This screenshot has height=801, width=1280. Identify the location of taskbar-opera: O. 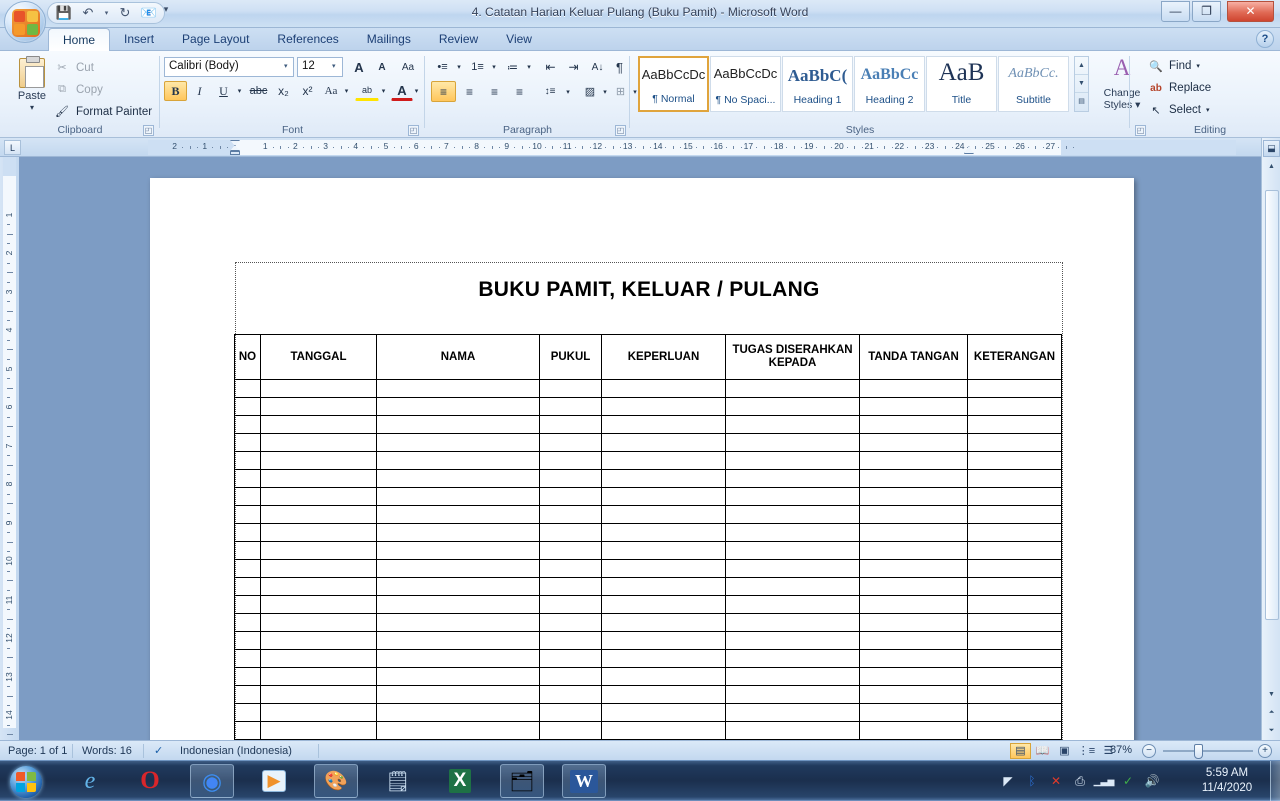
(150, 781).